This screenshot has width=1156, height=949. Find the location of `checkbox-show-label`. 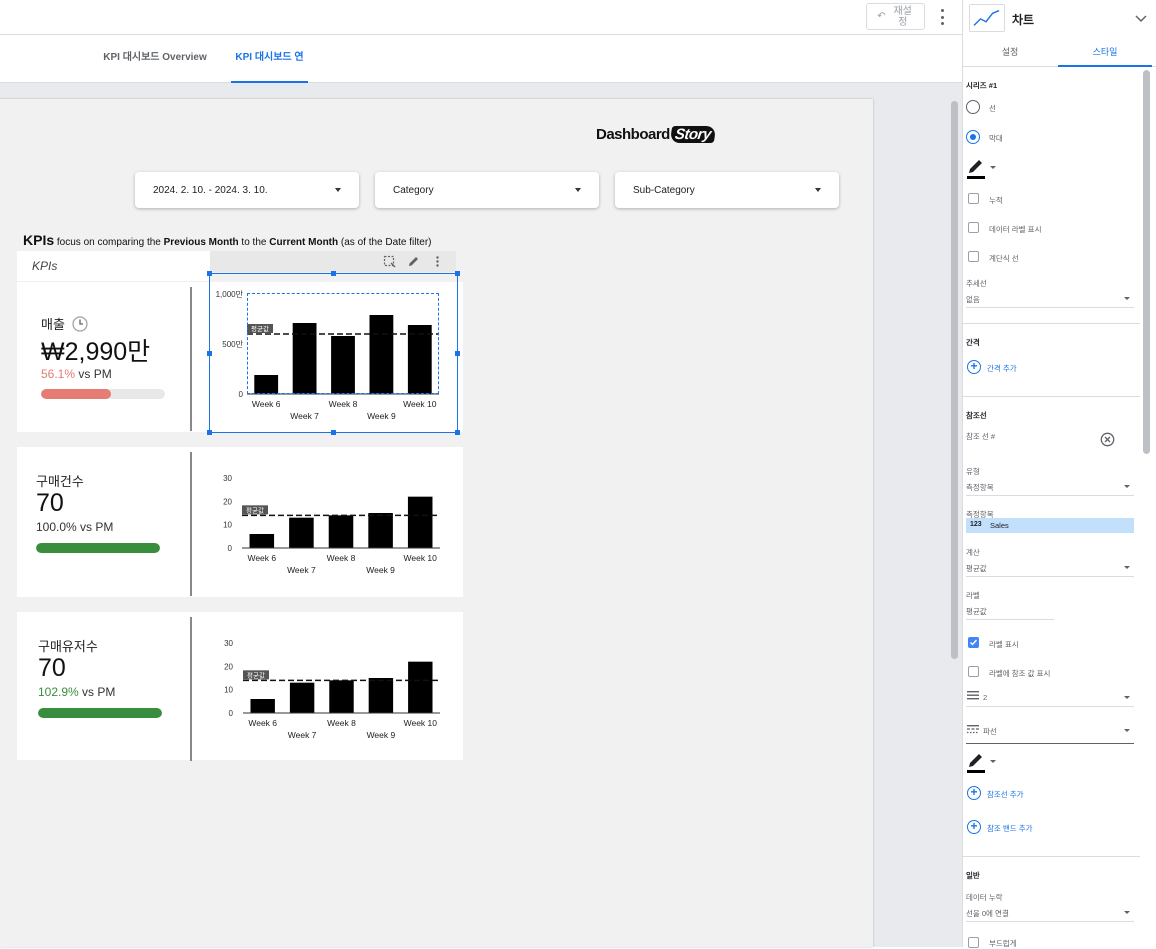

checkbox-show-label is located at coordinates (973, 642).